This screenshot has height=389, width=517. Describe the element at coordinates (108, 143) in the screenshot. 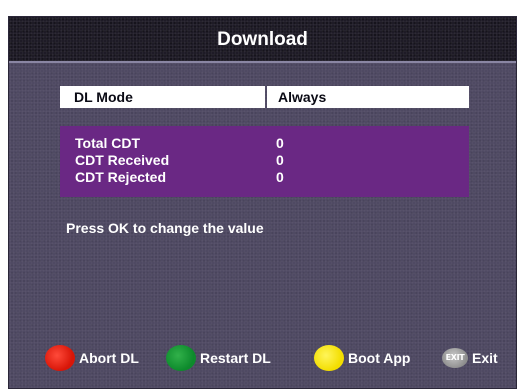

I see `stat-label: Total CDT` at that location.